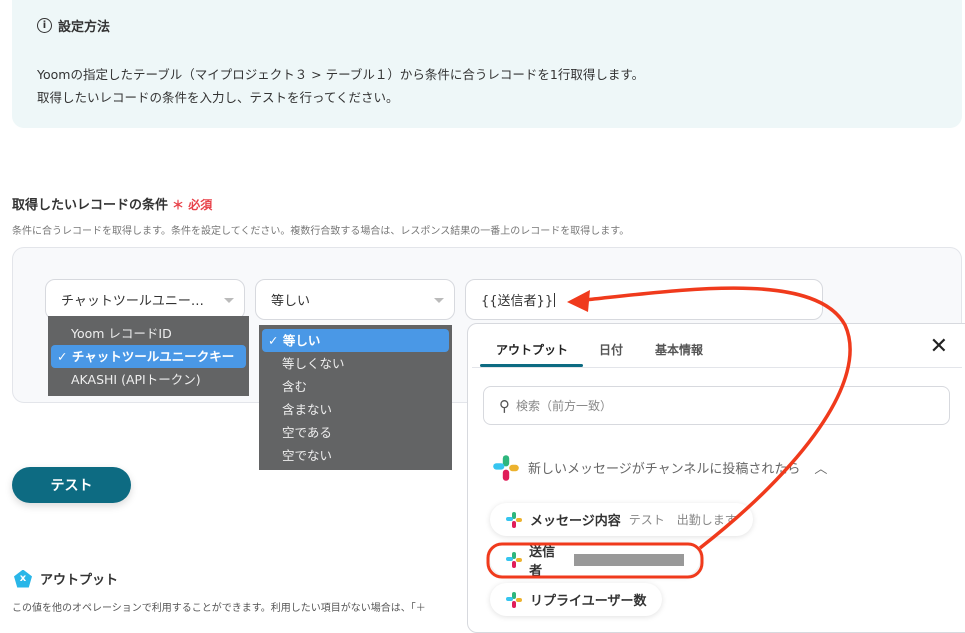 This screenshot has height=633, width=965. I want to click on annotation-curve, so click(718, 418).